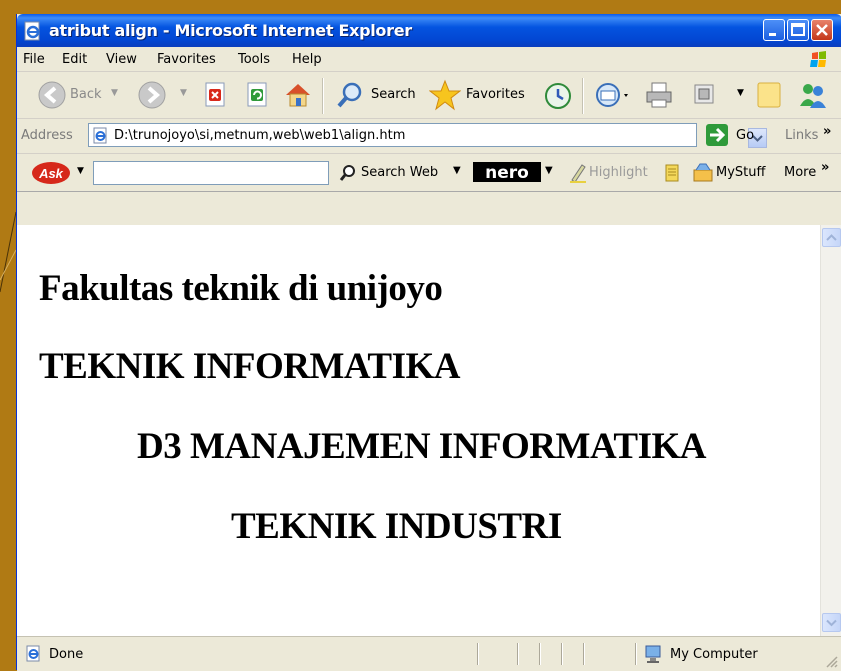  What do you see at coordinates (703, 172) in the screenshot?
I see `mystuff-icon` at bounding box center [703, 172].